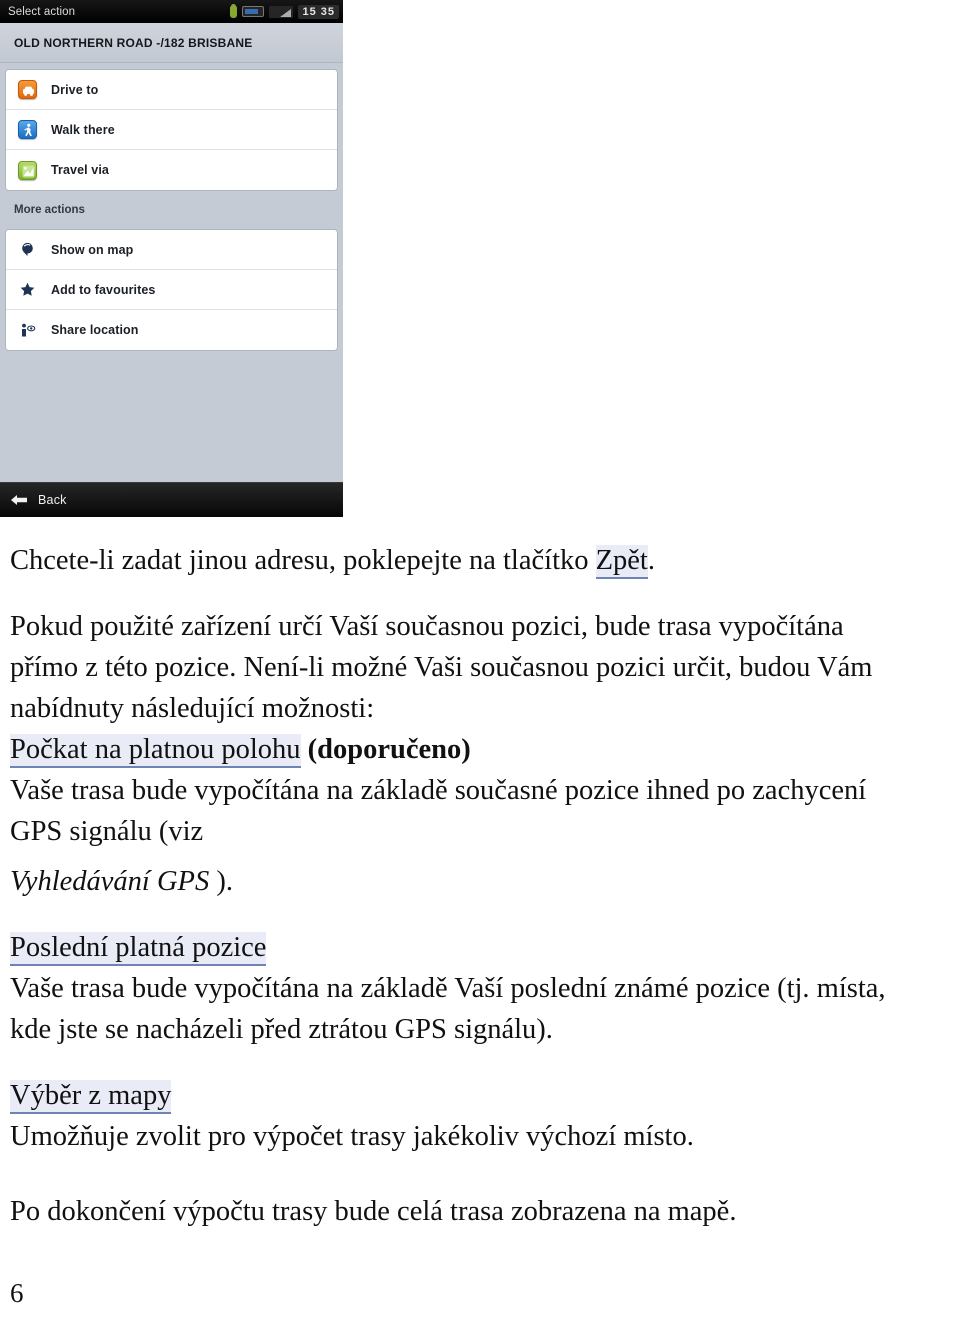  Describe the element at coordinates (27, 129) in the screenshot. I see `pedestrian-icon` at that location.